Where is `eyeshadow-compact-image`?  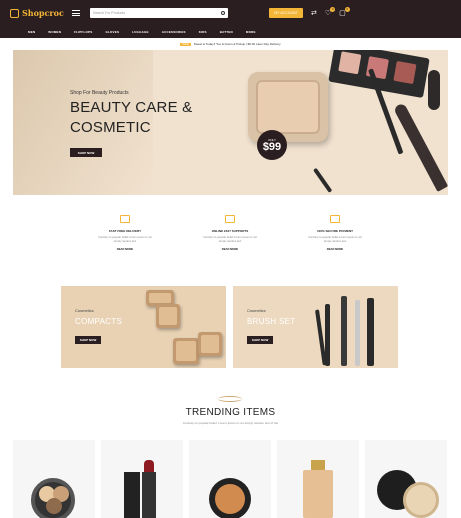 eyeshadow-compact-image is located at coordinates (53, 498).